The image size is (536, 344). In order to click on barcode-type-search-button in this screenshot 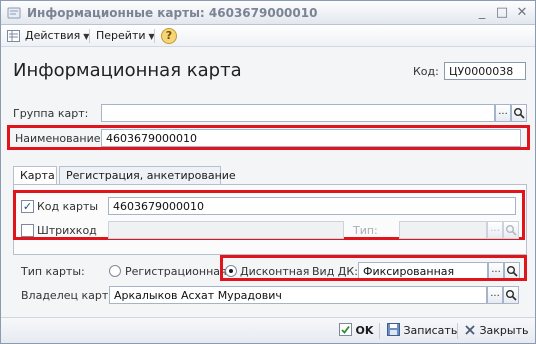, I will do `click(511, 230)`.